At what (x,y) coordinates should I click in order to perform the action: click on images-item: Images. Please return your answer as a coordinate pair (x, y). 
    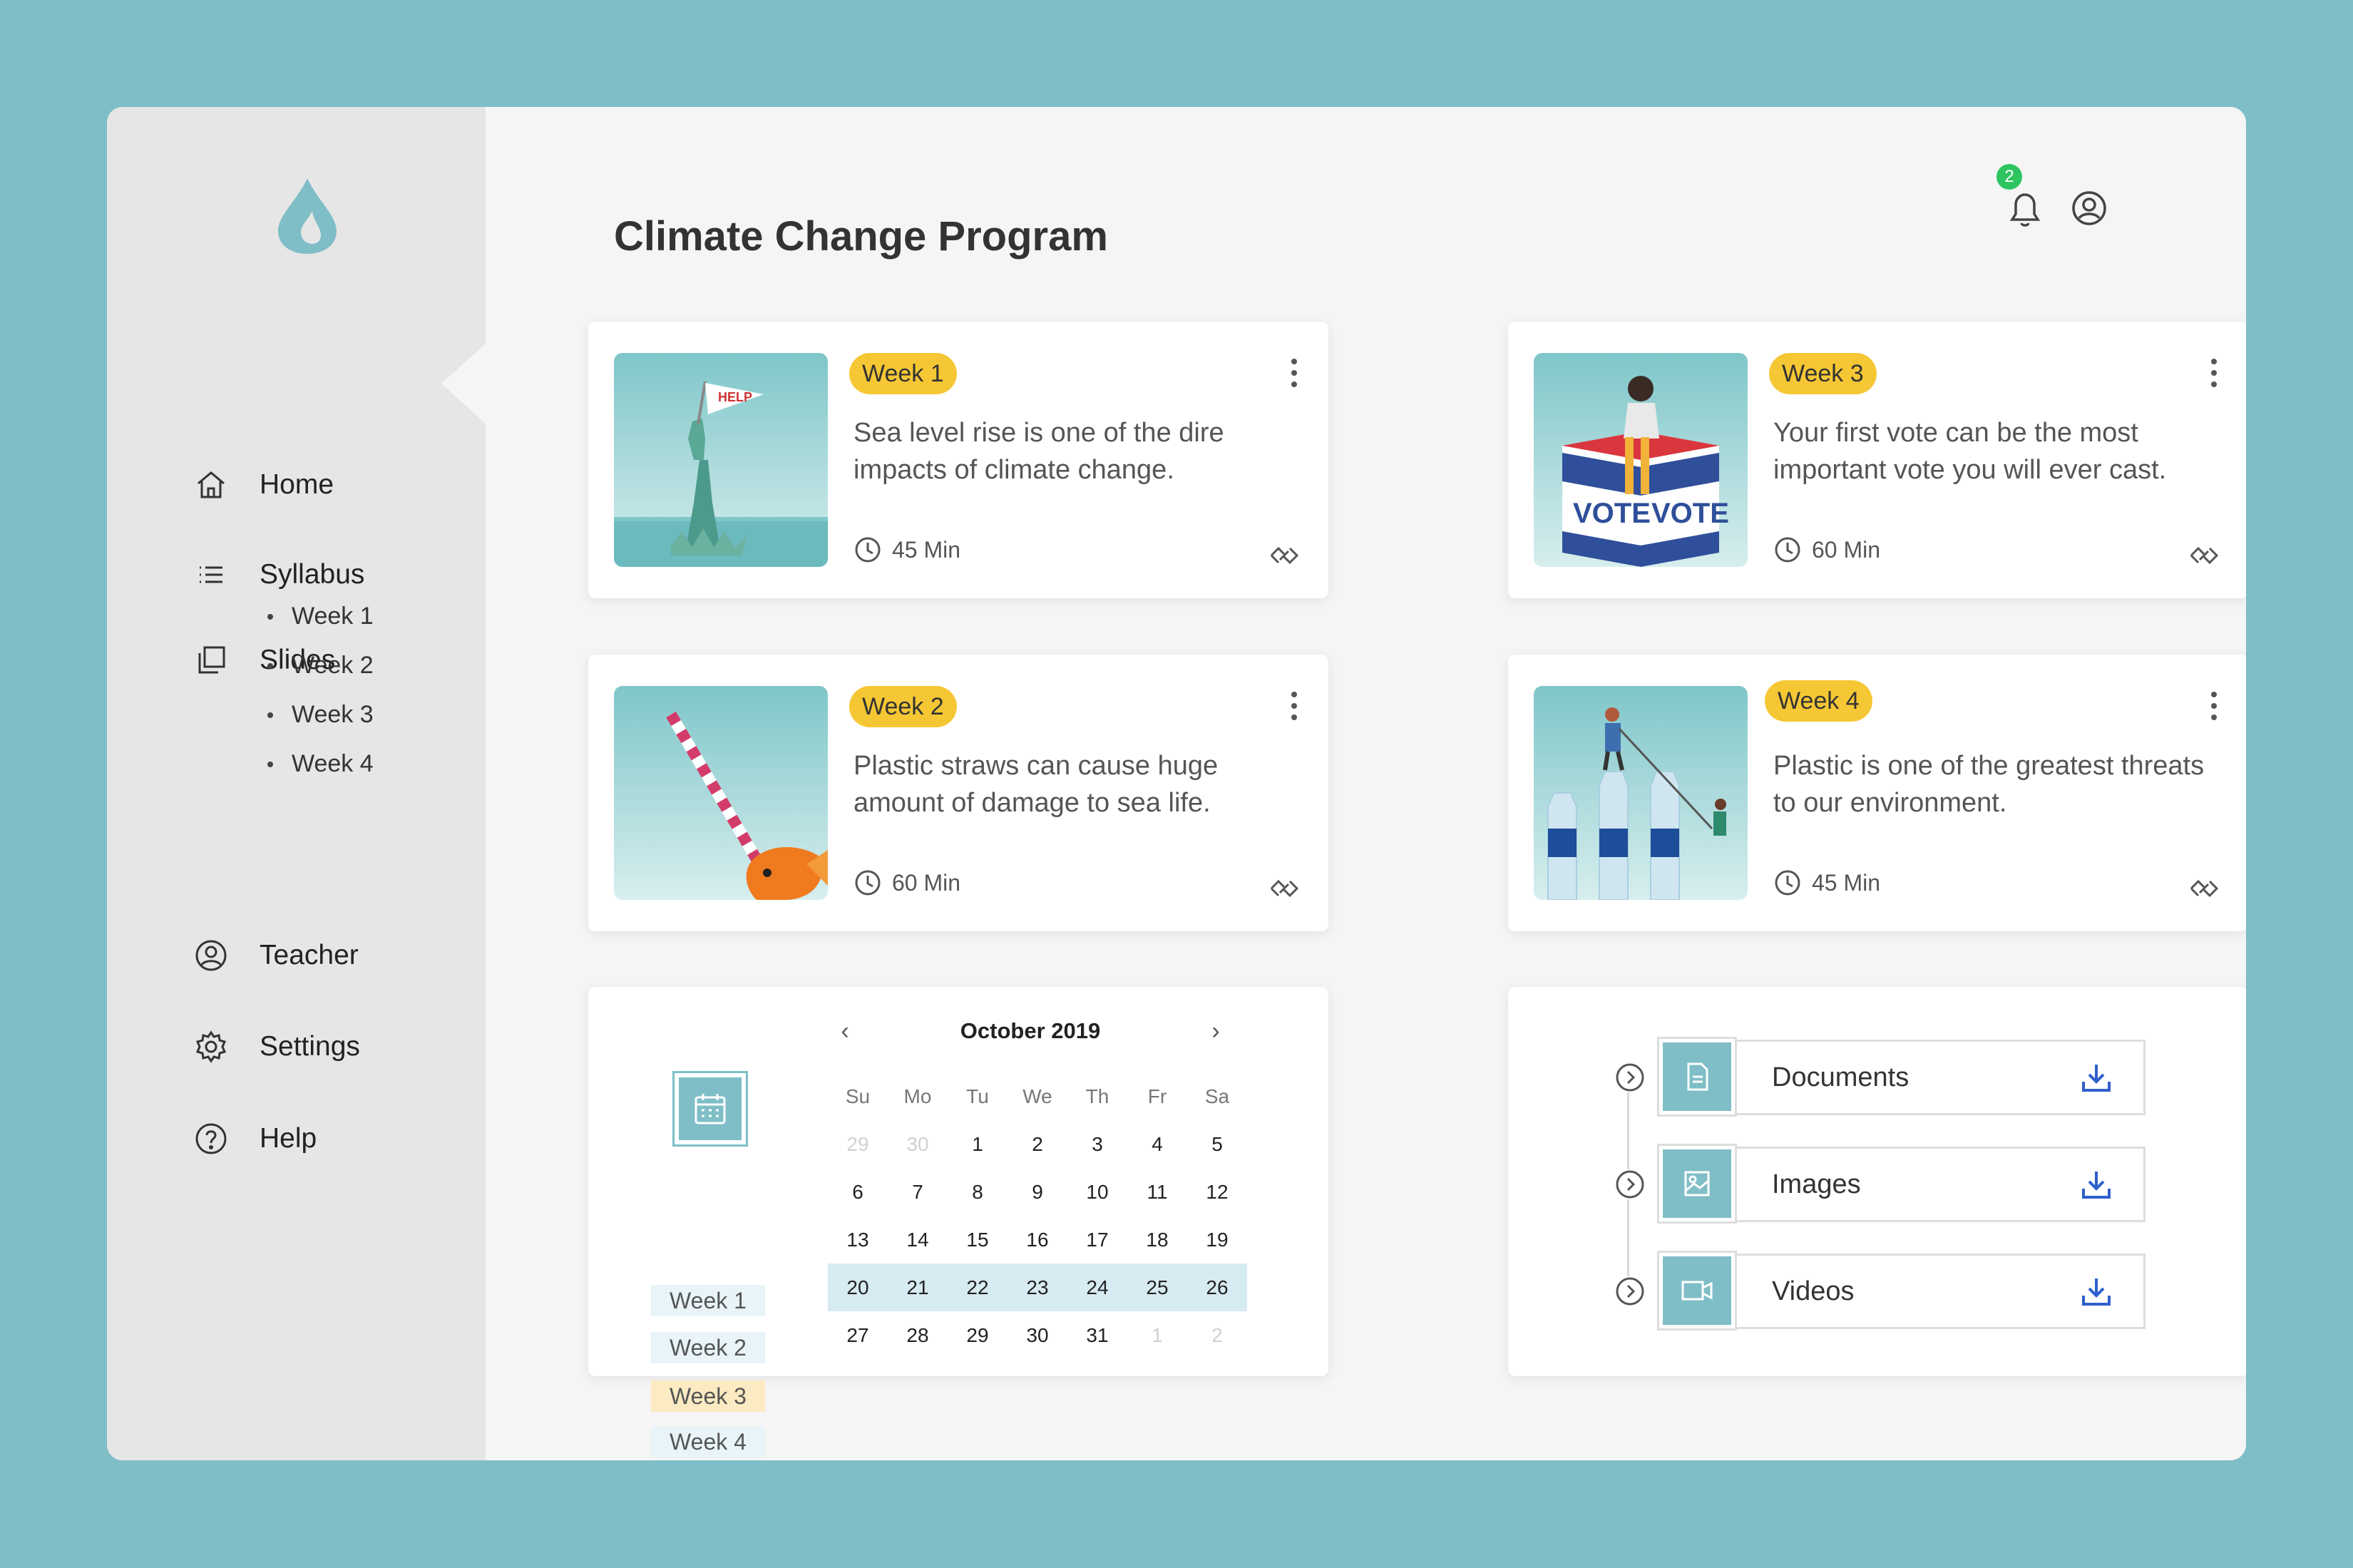
    Looking at the image, I should click on (1901, 1183).